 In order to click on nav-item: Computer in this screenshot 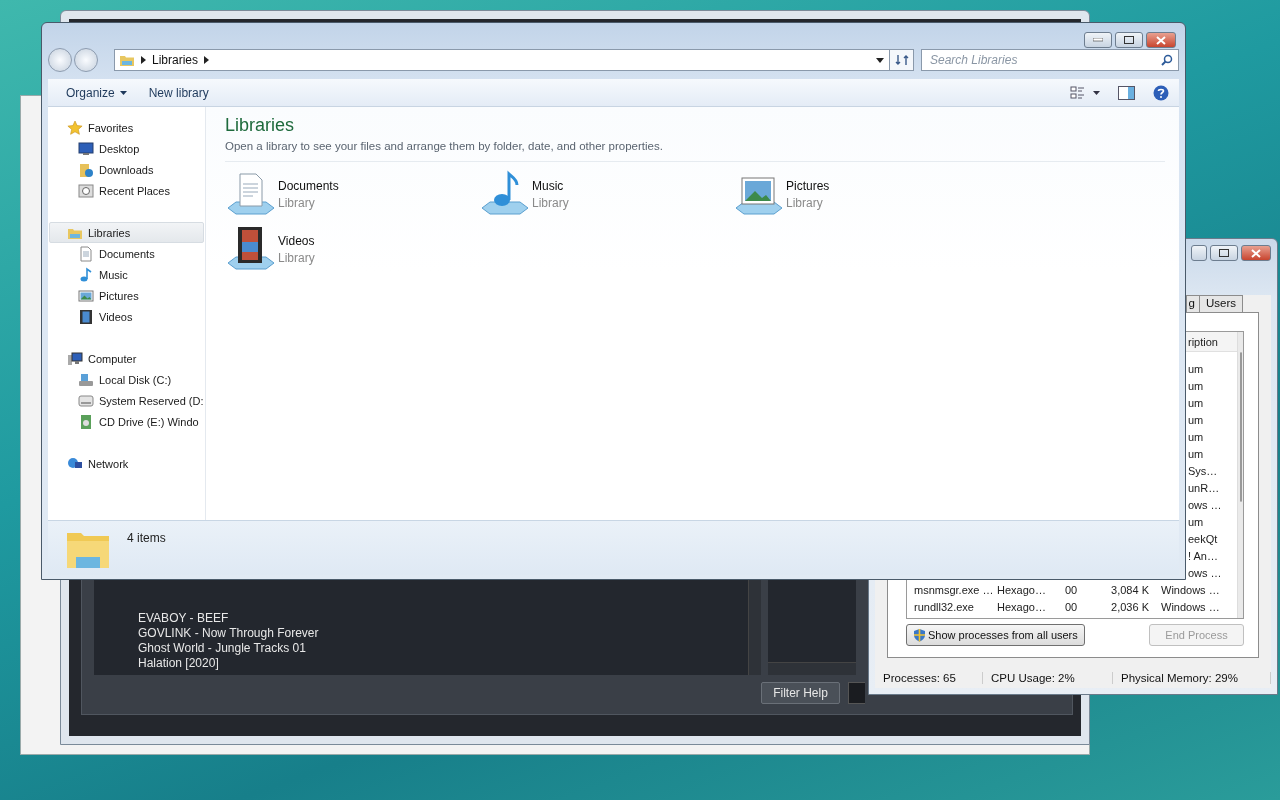, I will do `click(126, 358)`.